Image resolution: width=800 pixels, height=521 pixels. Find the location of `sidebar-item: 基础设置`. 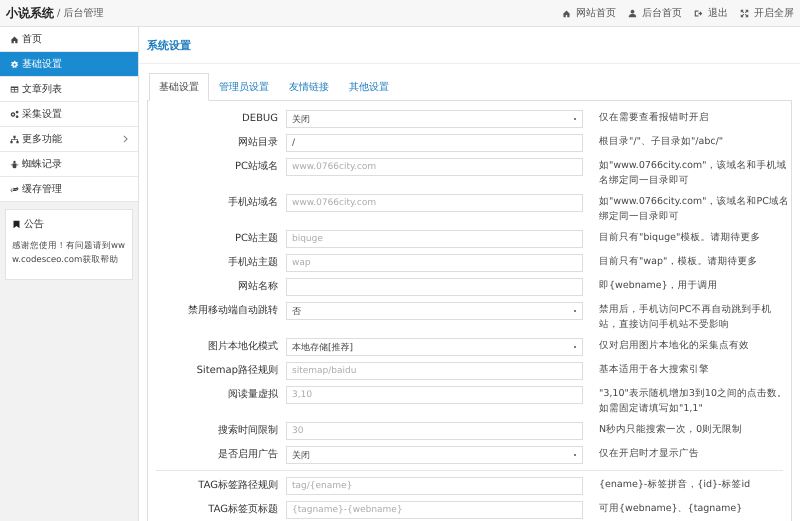

sidebar-item: 基础设置 is located at coordinates (69, 64).